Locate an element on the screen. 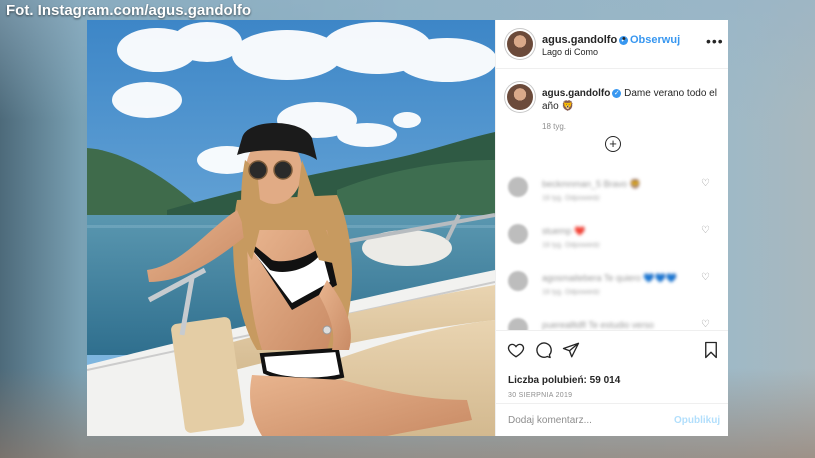 Image resolution: width=815 pixels, height=458 pixels. follow-button: Obserwuj is located at coordinates (655, 40).